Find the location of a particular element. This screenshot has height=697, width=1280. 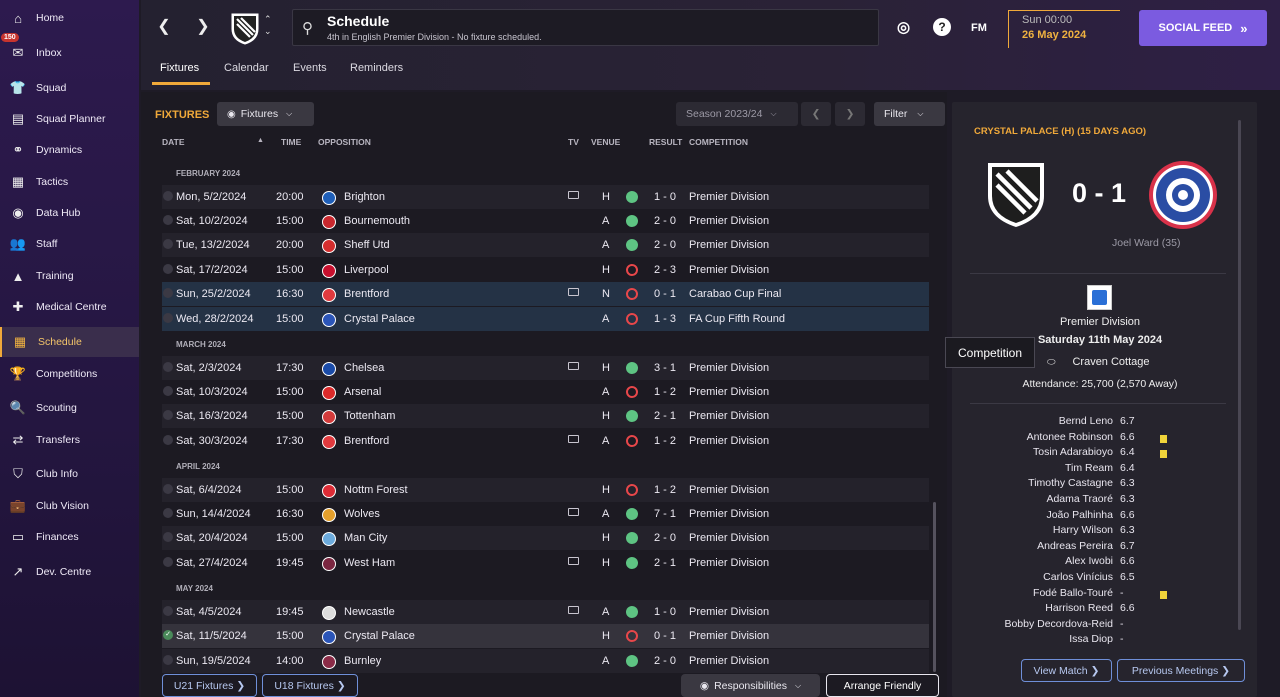

panel-scrollbar is located at coordinates (1239, 375).